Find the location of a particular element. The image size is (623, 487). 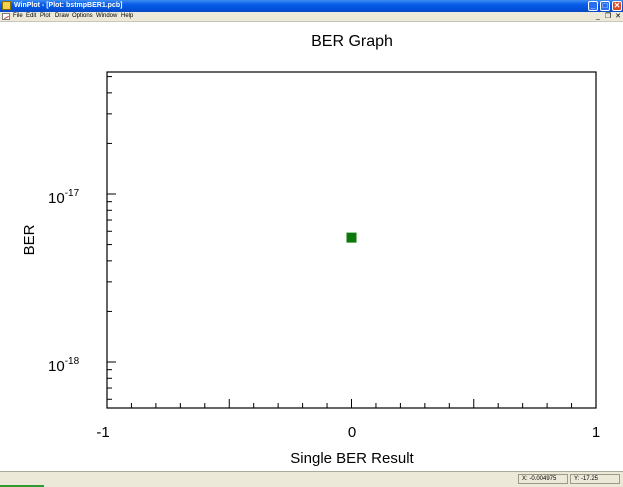

y-tick-label-1e-18: 10-18 is located at coordinates (64, 365).